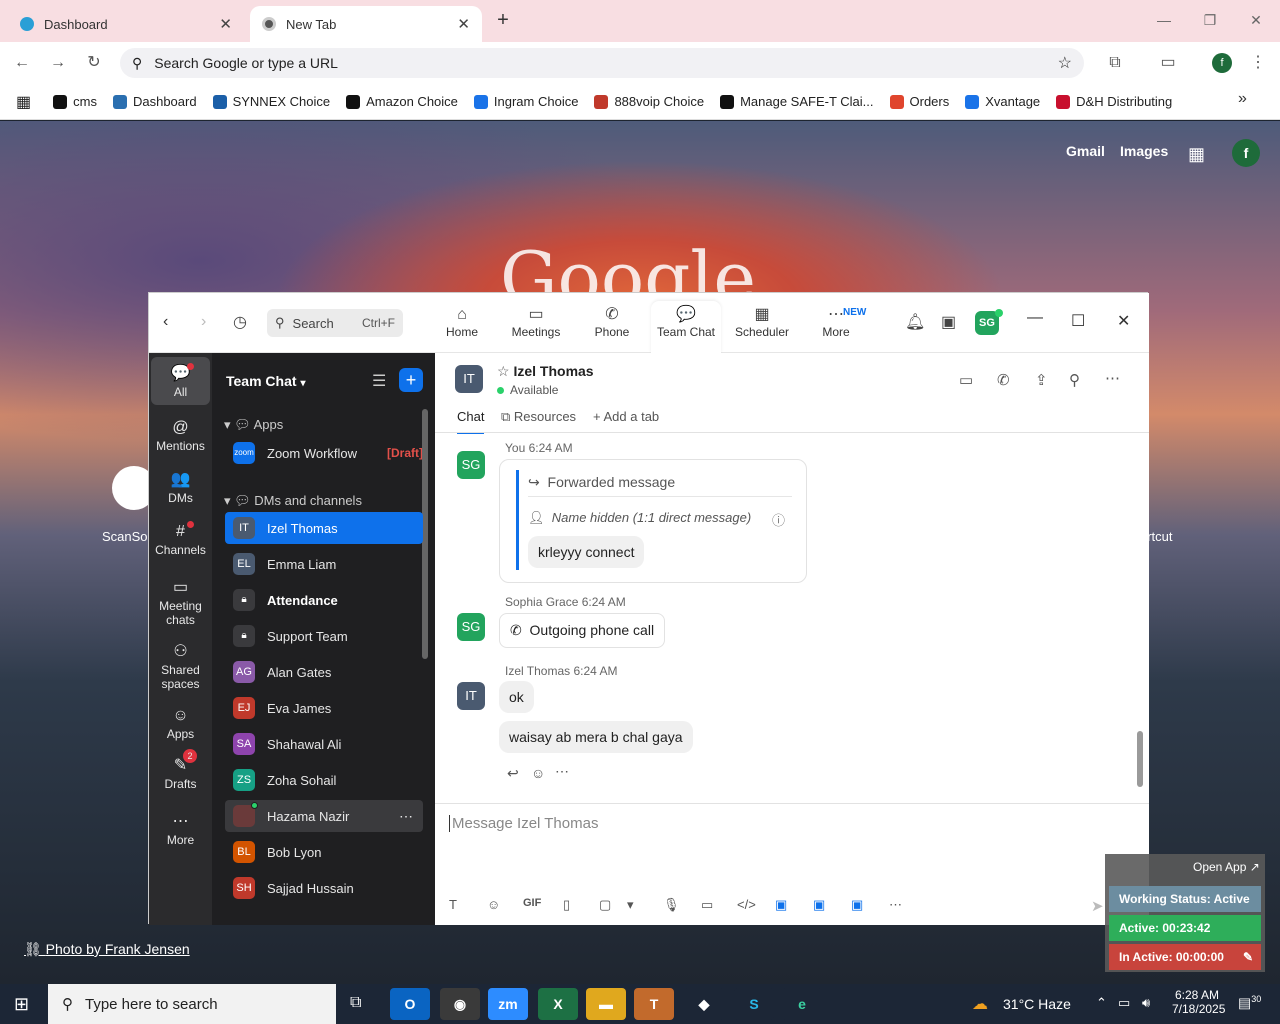 This screenshot has height=1024, width=1280. What do you see at coordinates (271, 101) in the screenshot?
I see `bookmark-item: SYNNEX Choice` at bounding box center [271, 101].